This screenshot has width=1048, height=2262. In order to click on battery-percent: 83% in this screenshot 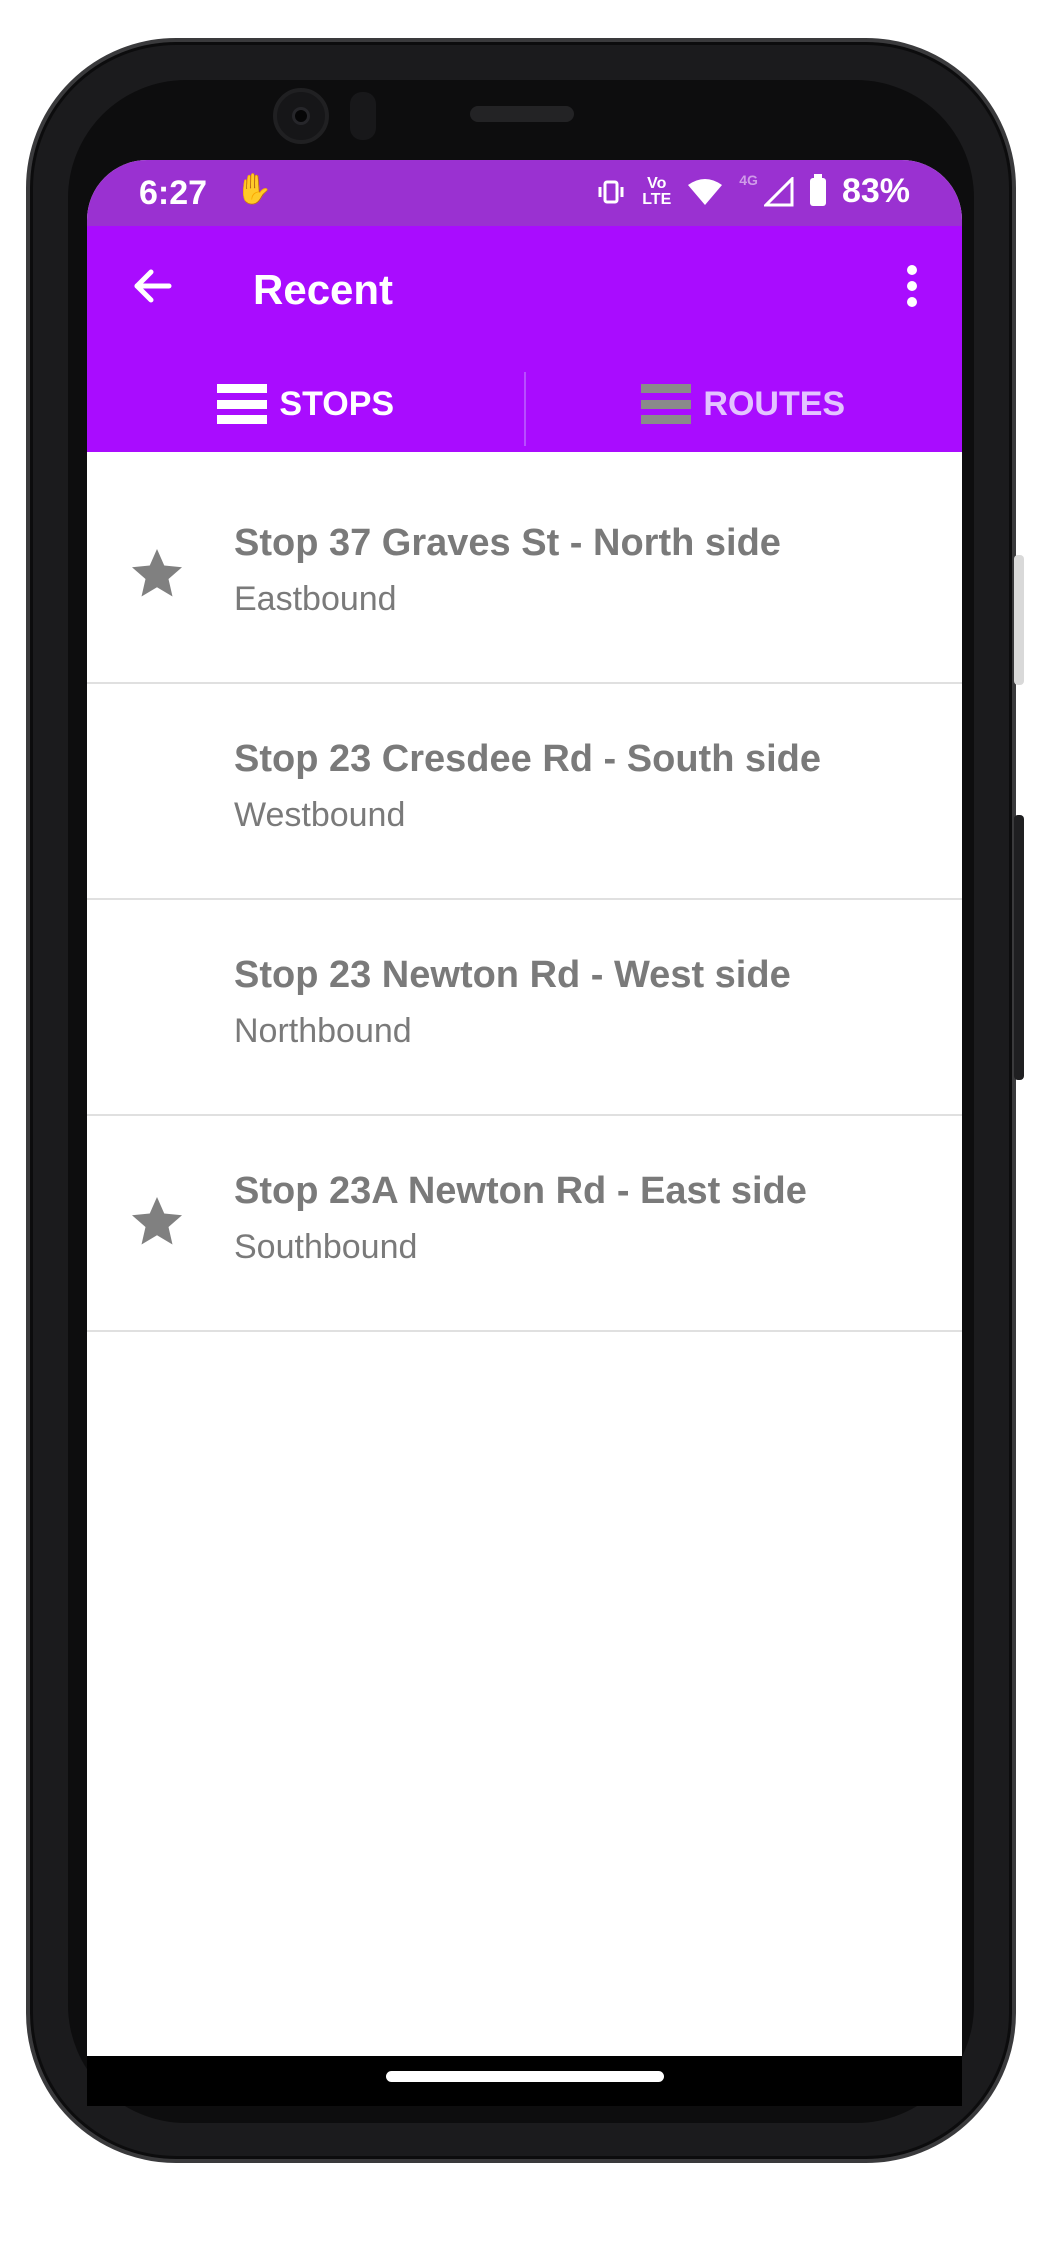, I will do `click(875, 191)`.